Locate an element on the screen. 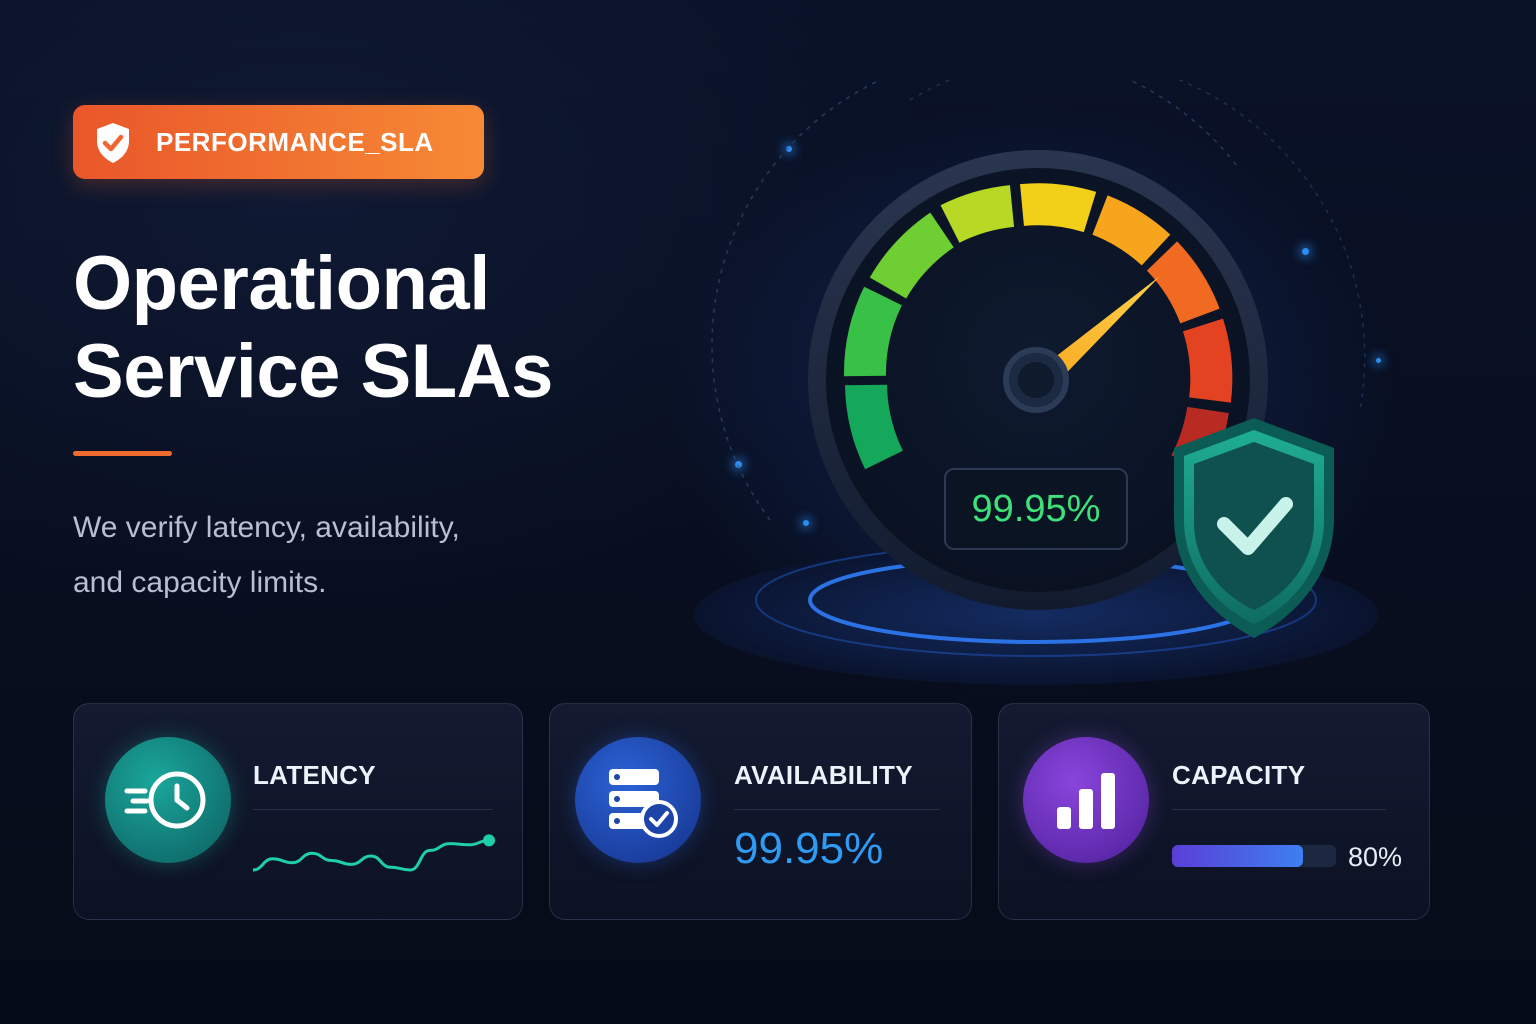 The width and height of the screenshot is (1536, 1024). capacity-card: CAPACITY 80% is located at coordinates (1214, 811).